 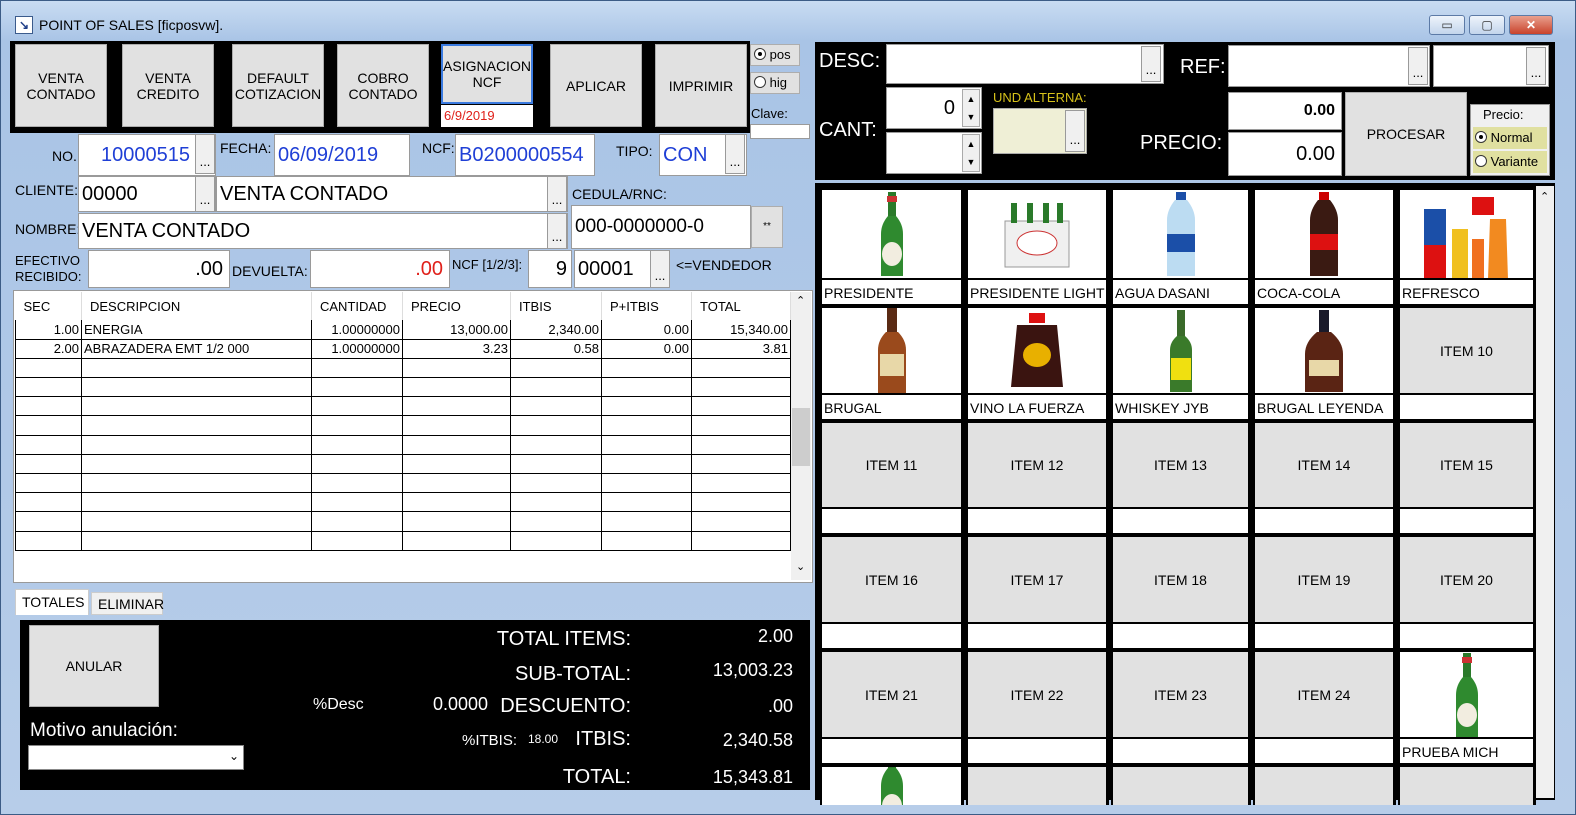 I want to click on cedula-field: 000-0000000-0, so click(x=661, y=227).